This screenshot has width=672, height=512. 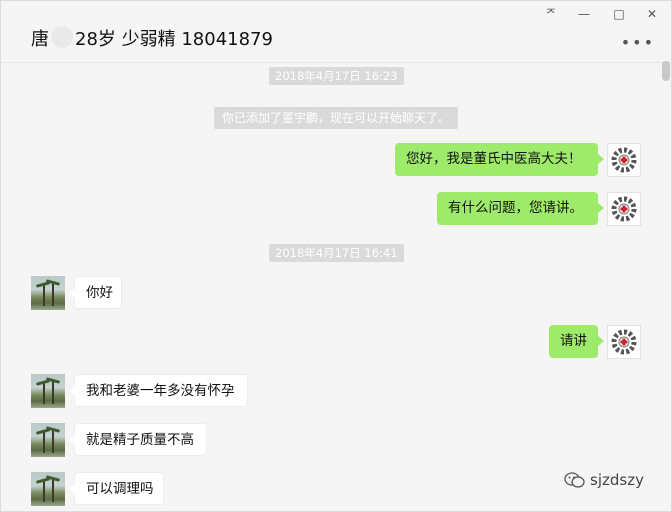 What do you see at coordinates (116, 488) in the screenshot?
I see `message-bubble-incoming: 可以调理吗` at bounding box center [116, 488].